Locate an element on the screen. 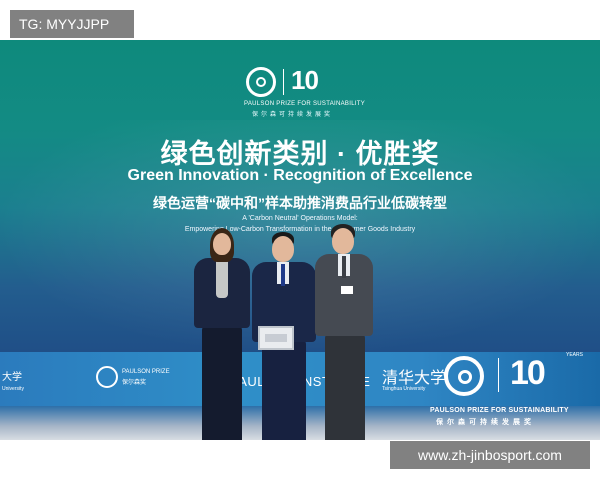  award-title-chinese: 绿色创新类别 · 优胜奖 is located at coordinates (300, 154).